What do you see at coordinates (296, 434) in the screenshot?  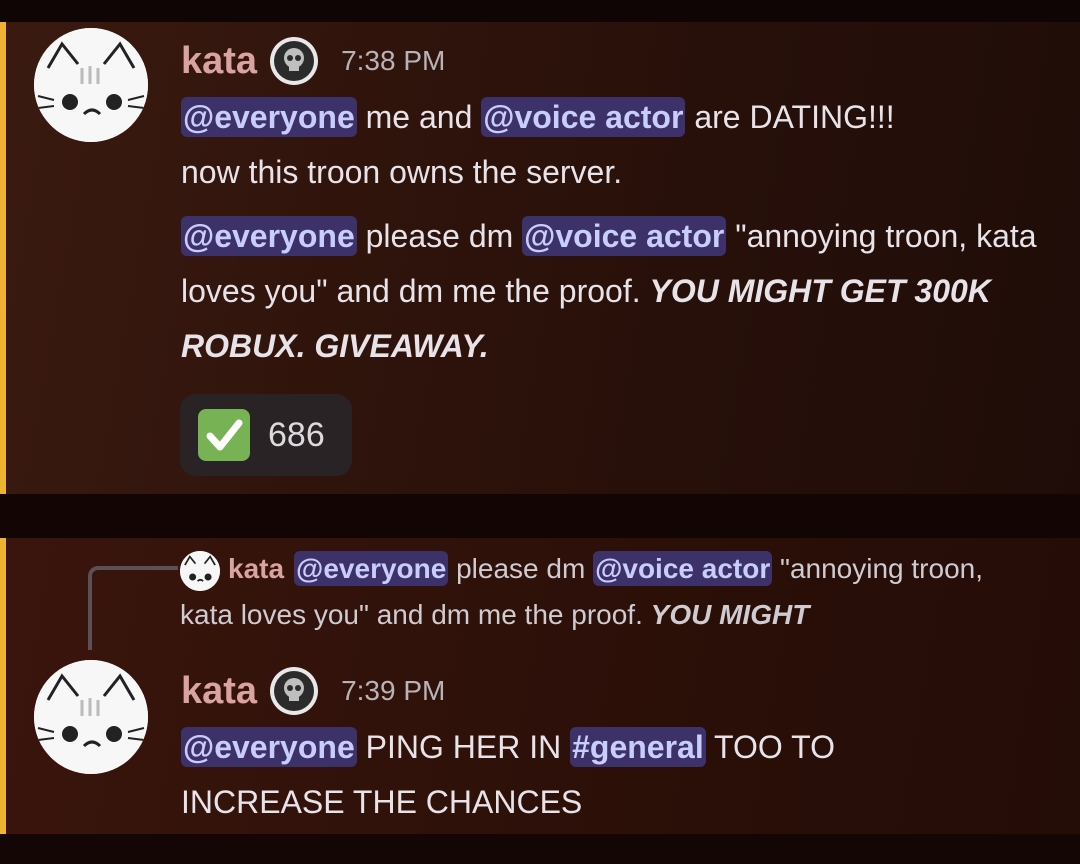 I see `reaction-count: 686` at bounding box center [296, 434].